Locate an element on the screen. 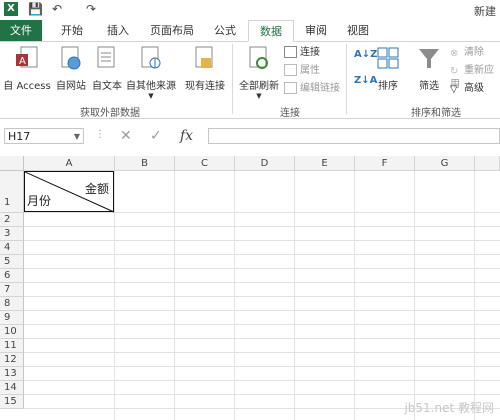 The height and width of the screenshot is (420, 500). watermark: jb51.net 教程网 is located at coordinates (449, 408).